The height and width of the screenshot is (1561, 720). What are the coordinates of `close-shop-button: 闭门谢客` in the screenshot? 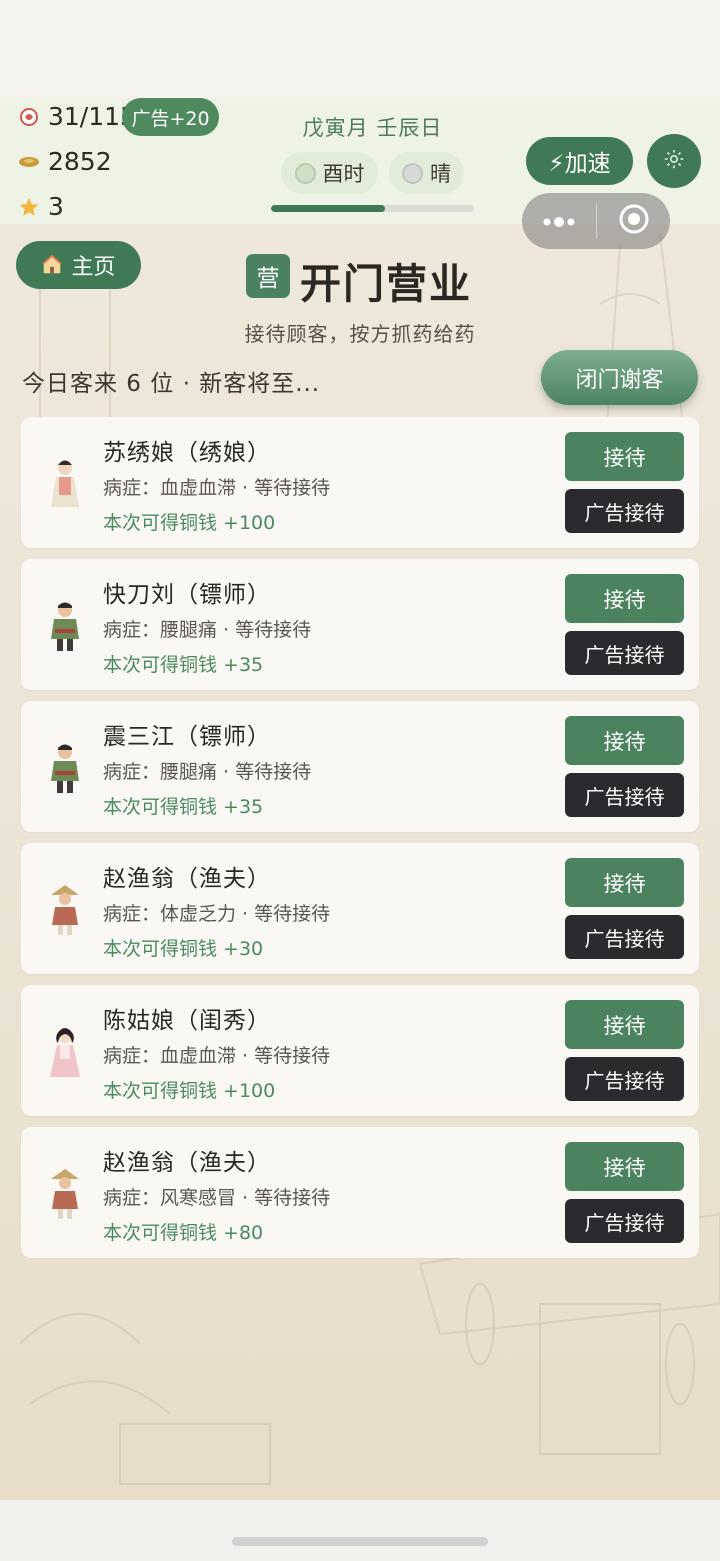 It's located at (619, 377).